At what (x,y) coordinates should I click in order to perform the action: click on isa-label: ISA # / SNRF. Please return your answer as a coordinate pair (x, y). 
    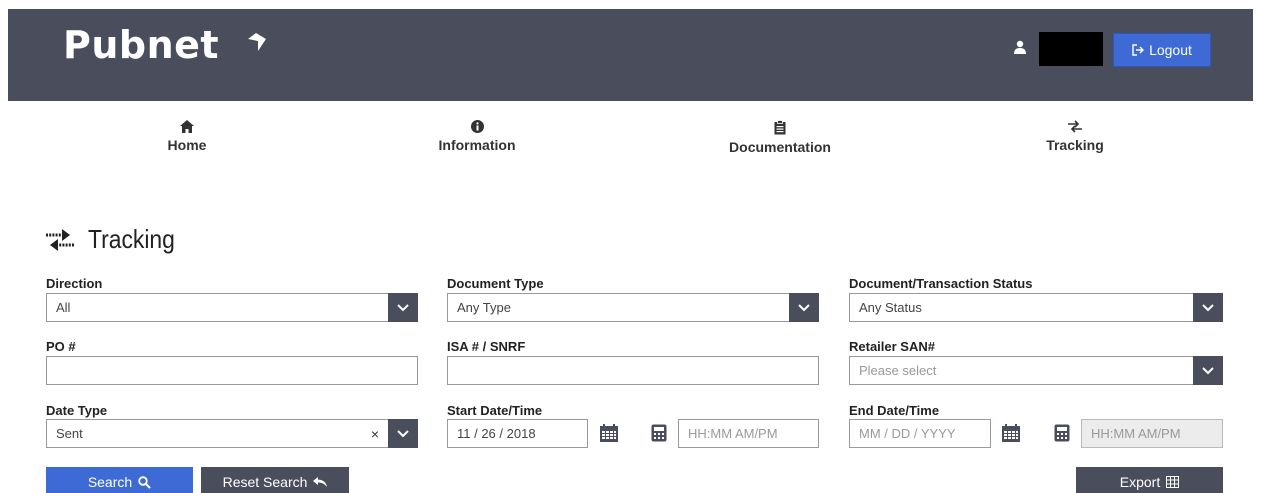
    Looking at the image, I should click on (486, 346).